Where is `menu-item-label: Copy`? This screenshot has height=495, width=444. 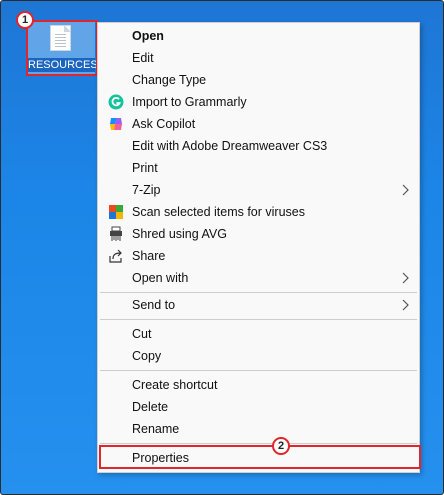
menu-item-label: Copy is located at coordinates (147, 356).